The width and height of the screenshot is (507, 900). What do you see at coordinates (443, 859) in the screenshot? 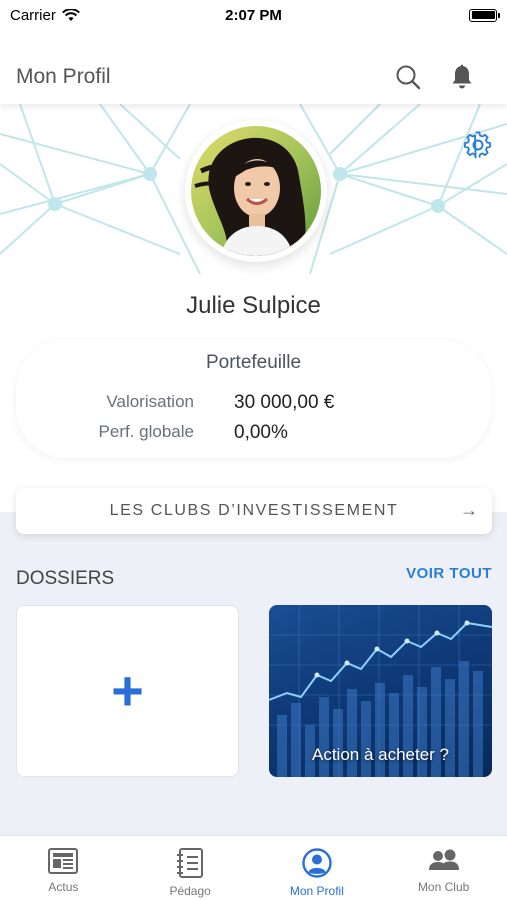
I see `group-icon` at bounding box center [443, 859].